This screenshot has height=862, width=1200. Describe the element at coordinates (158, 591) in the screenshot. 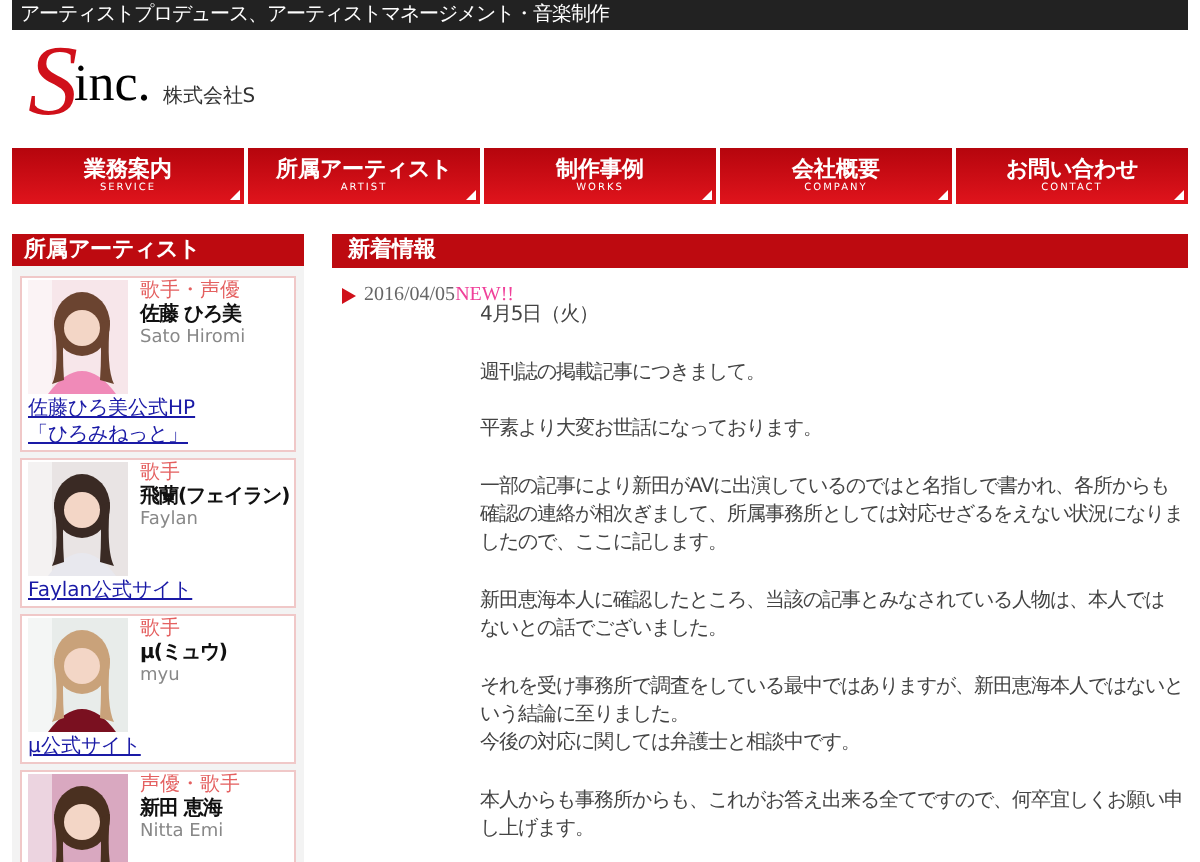

I see `artist-link: Faylan公式サイト` at that location.